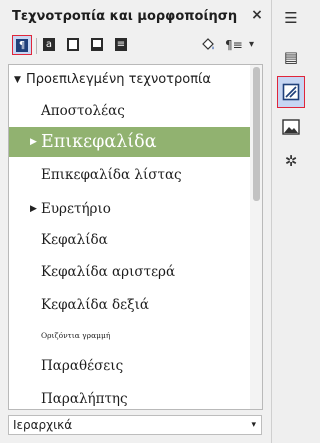 This screenshot has width=320, height=443. I want to click on styles-icon, so click(291, 92).